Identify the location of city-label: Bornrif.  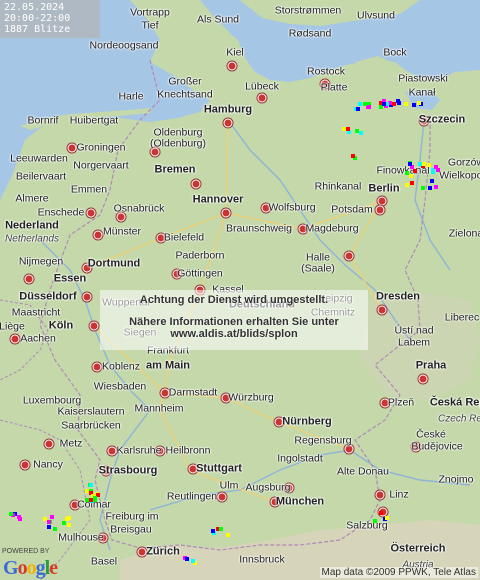
(43, 120).